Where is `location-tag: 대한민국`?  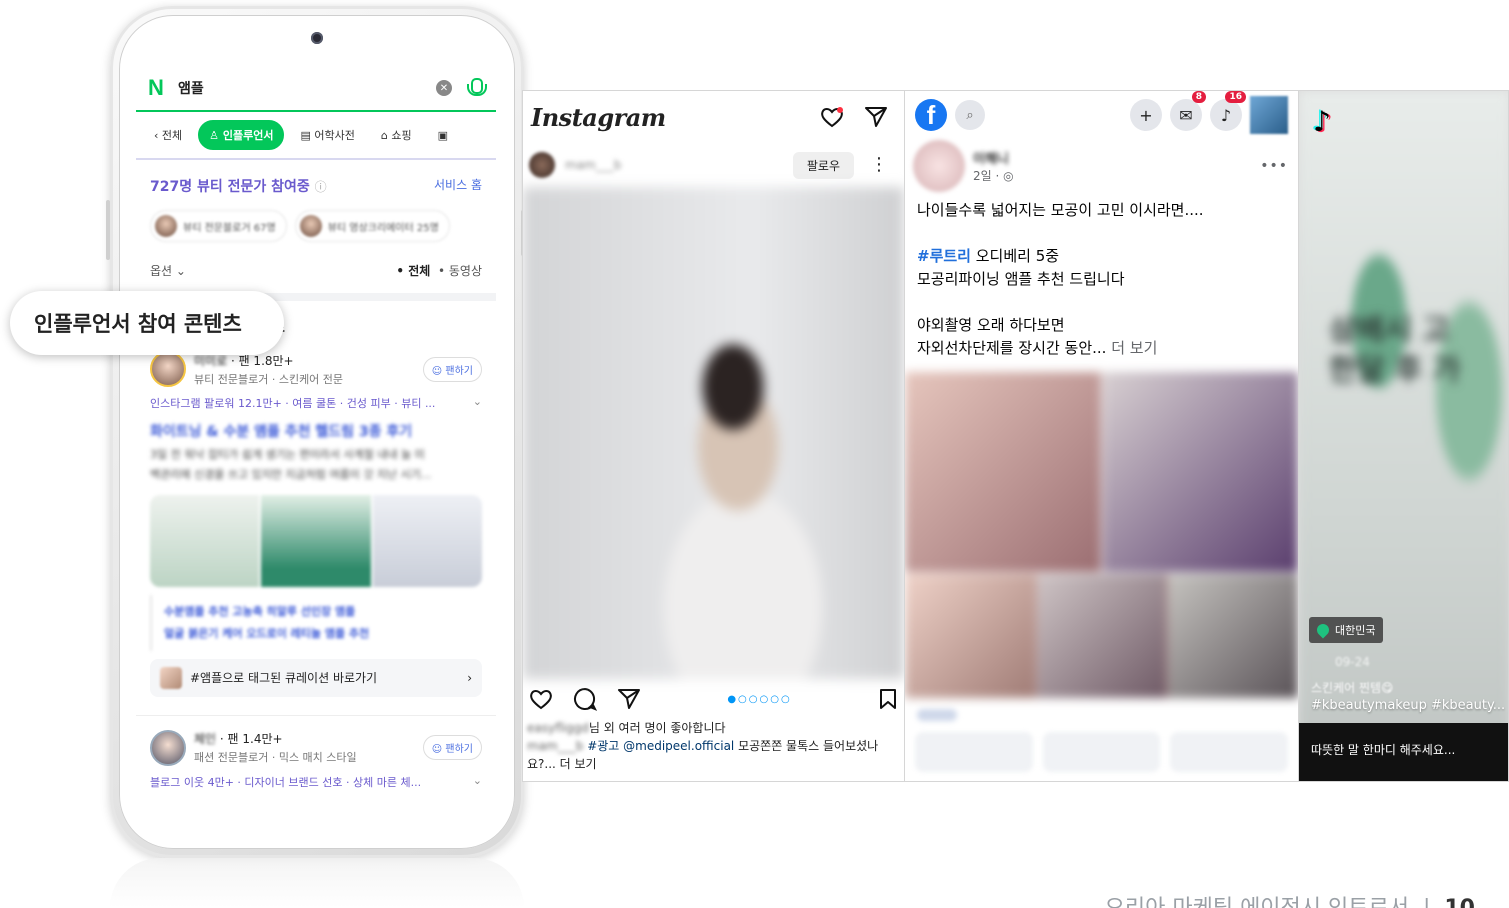 location-tag: 대한민국 is located at coordinates (1346, 630).